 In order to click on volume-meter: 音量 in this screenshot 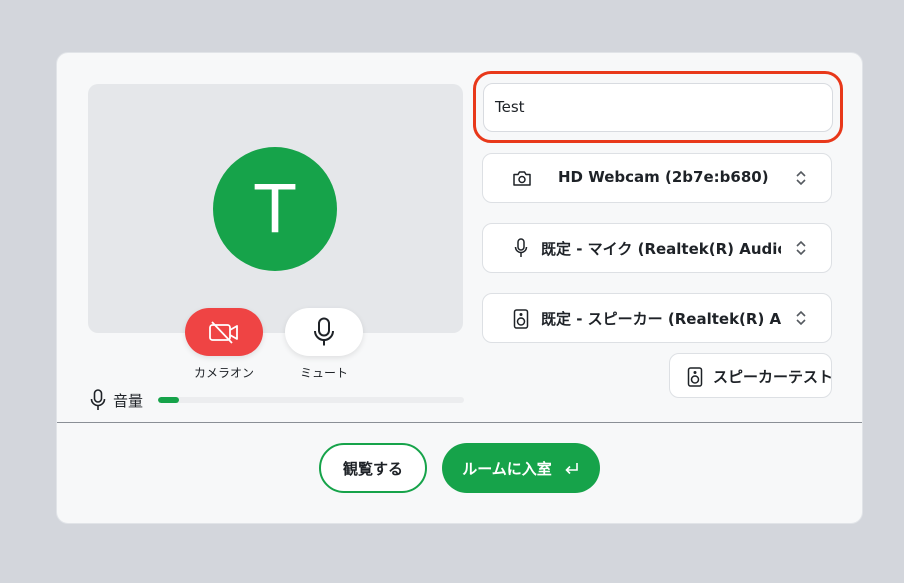, I will do `click(277, 399)`.